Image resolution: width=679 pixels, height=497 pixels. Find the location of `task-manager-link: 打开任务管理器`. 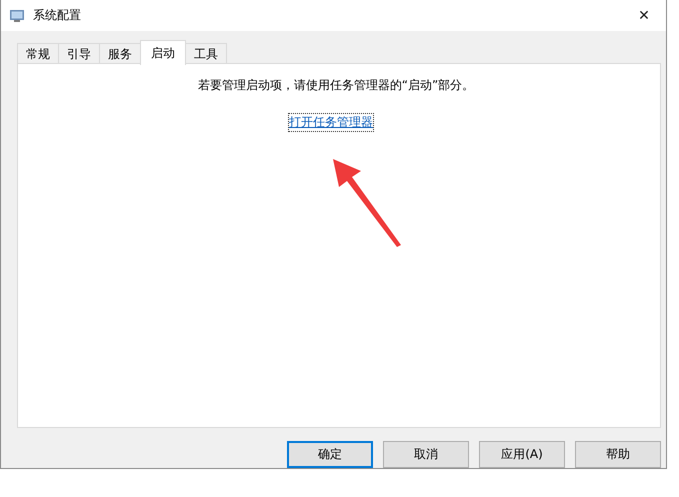

task-manager-link: 打开任务管理器 is located at coordinates (331, 122).